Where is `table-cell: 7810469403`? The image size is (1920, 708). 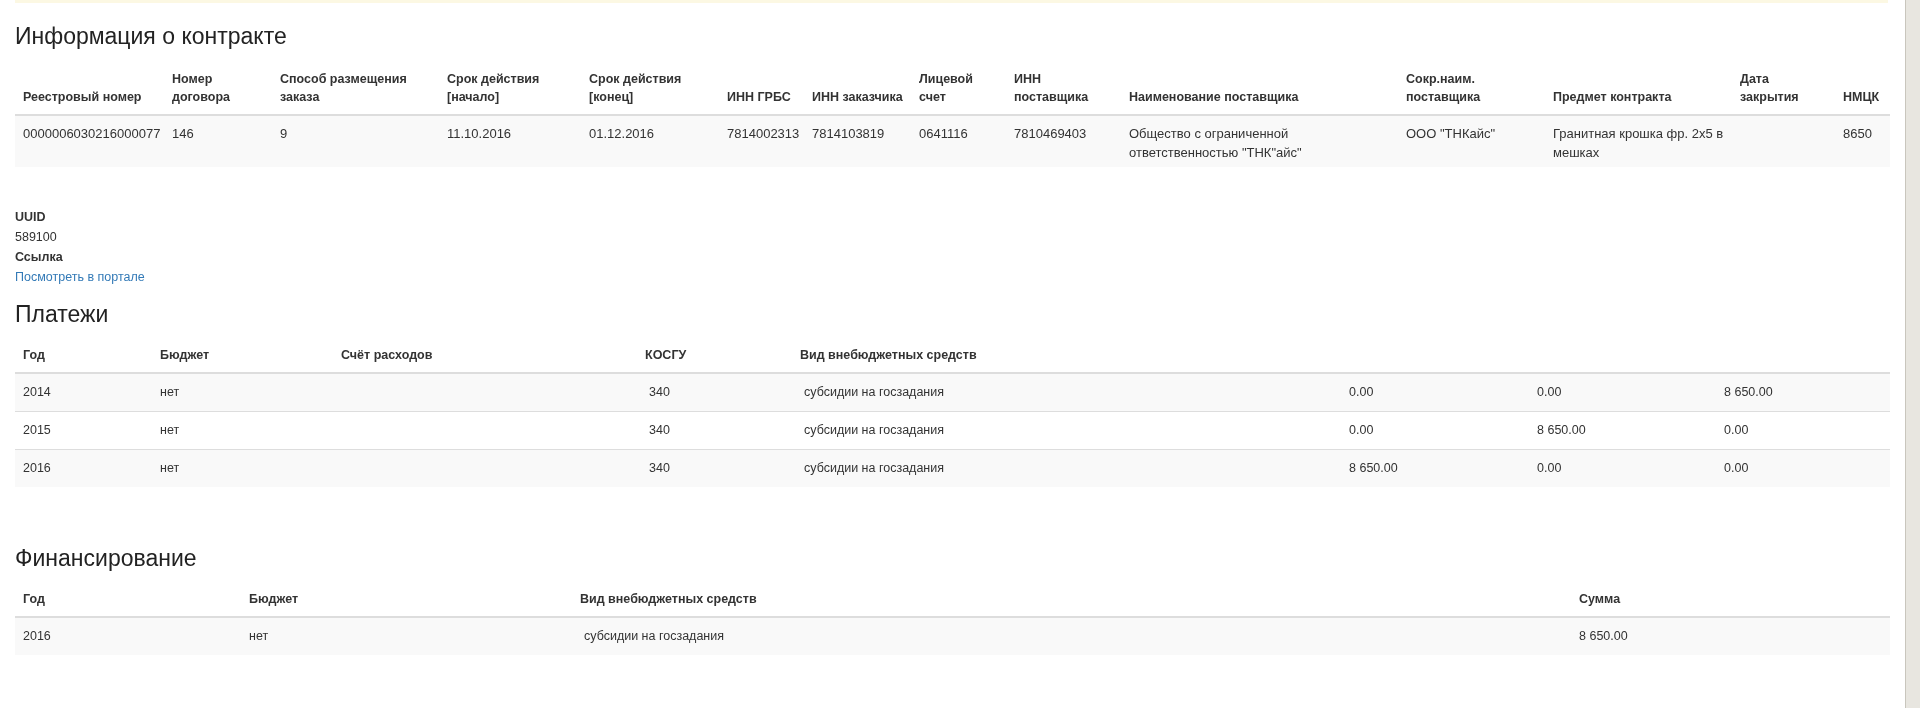
table-cell: 7810469403 is located at coordinates (1050, 133).